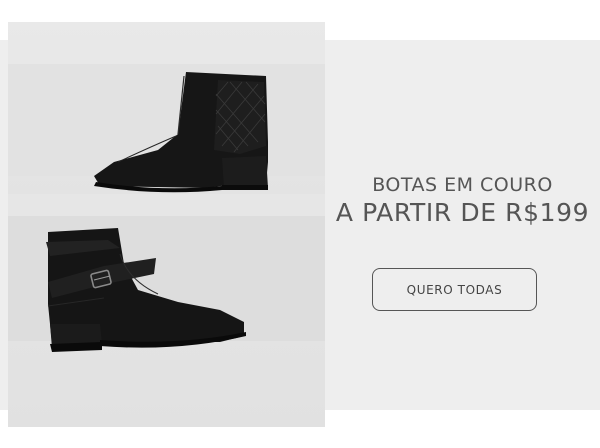 Image resolution: width=600 pixels, height=448 pixels. I want to click on headline-line-2-price: A PARTIR DE R$199, so click(462, 212).